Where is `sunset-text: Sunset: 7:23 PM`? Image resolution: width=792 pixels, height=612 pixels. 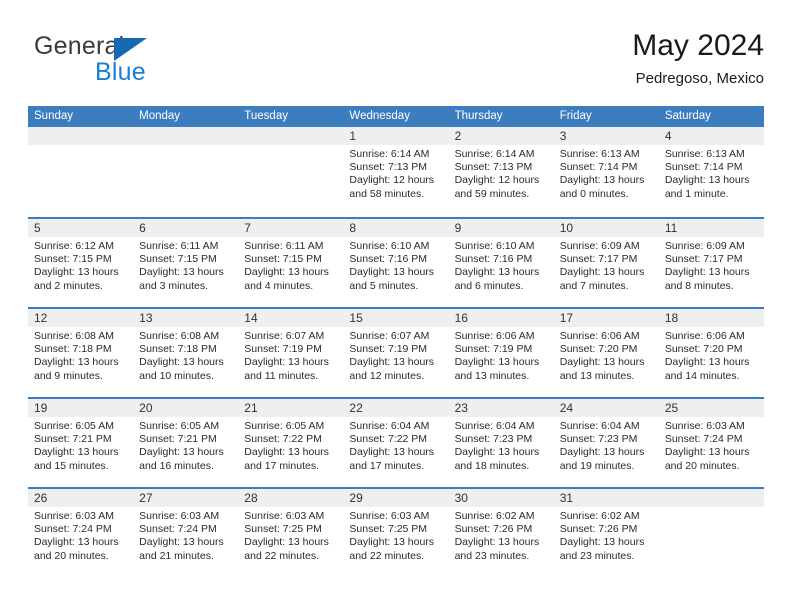
sunset-text: Sunset: 7:23 PM is located at coordinates (598, 439).